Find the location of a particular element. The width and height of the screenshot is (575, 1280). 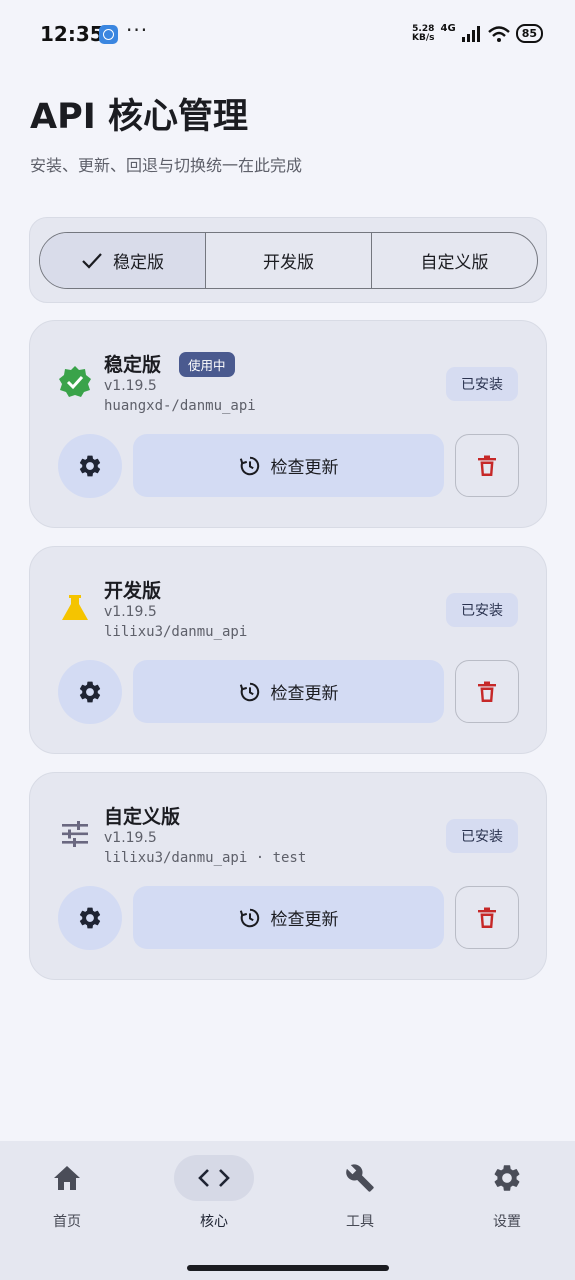

in-use-badge: 使用中 is located at coordinates (207, 364).